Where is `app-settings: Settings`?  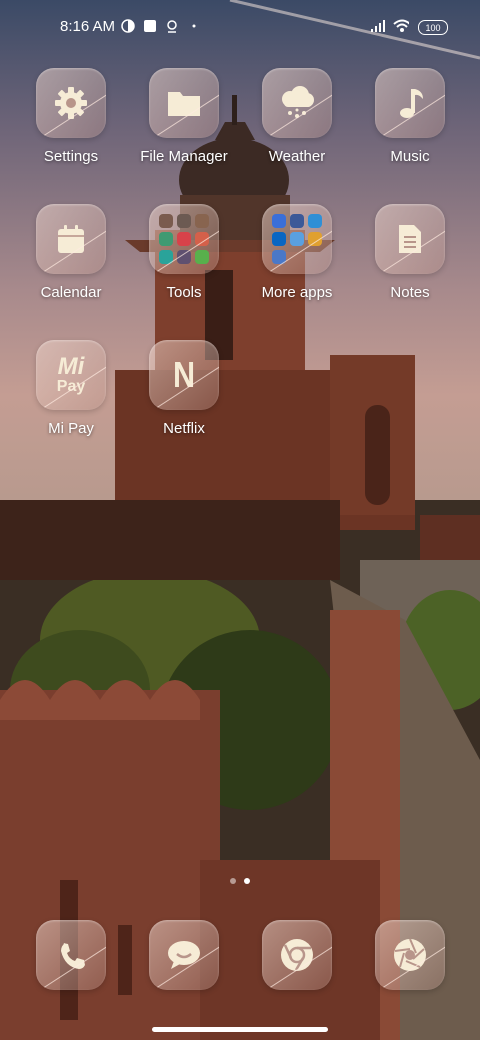
app-settings: Settings is located at coordinates (71, 116).